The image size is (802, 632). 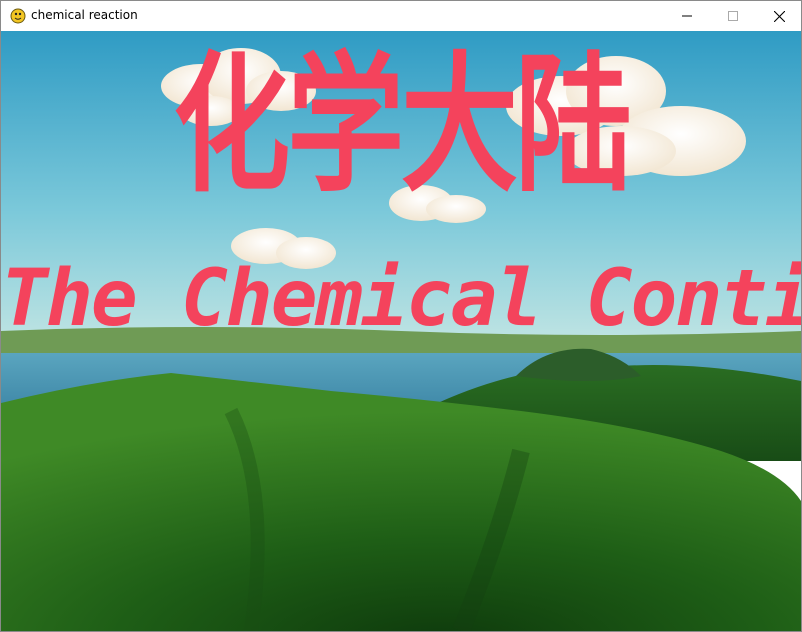 I want to click on pygame-snake-icon, so click(x=18, y=16).